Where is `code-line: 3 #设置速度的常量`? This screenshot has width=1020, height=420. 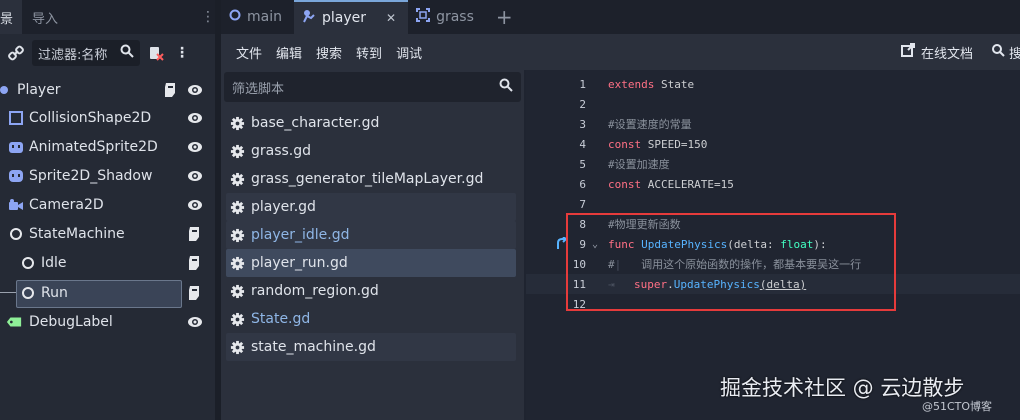 code-line: 3 #设置速度的常量 is located at coordinates (773, 124).